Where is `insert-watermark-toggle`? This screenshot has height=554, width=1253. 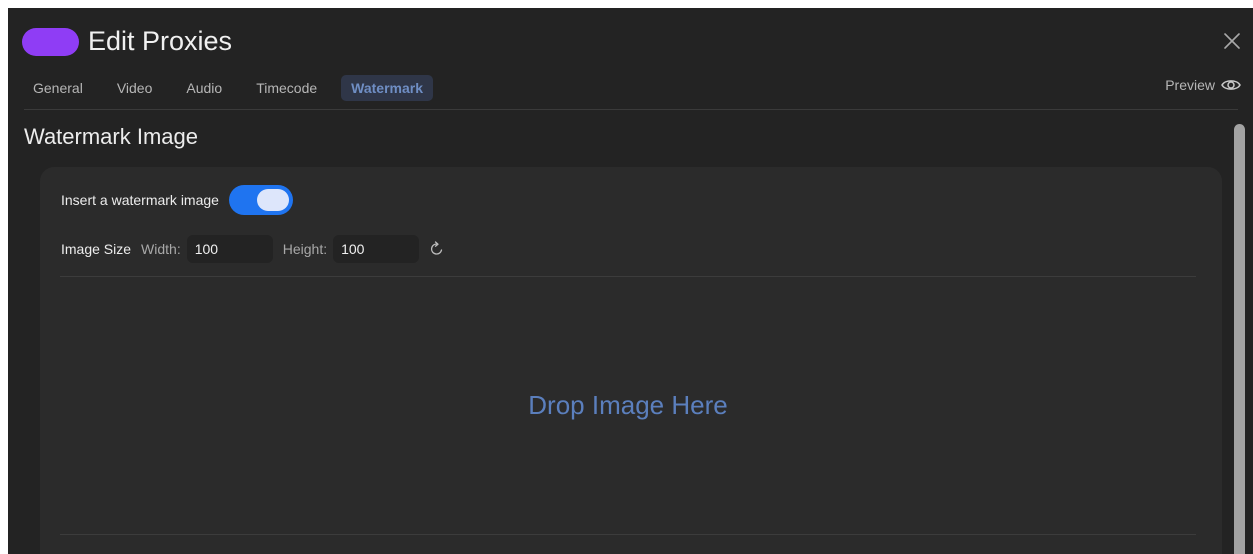
insert-watermark-toggle is located at coordinates (260, 200).